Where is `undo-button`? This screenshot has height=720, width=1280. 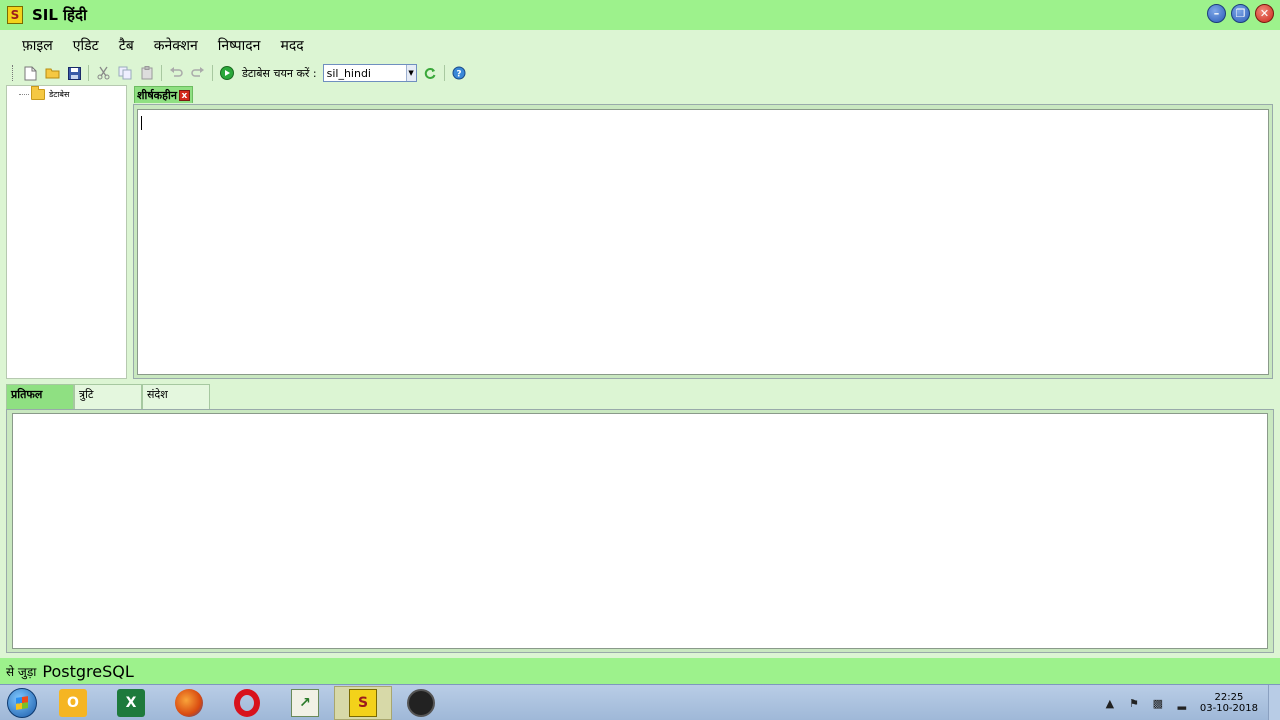 undo-button is located at coordinates (176, 73).